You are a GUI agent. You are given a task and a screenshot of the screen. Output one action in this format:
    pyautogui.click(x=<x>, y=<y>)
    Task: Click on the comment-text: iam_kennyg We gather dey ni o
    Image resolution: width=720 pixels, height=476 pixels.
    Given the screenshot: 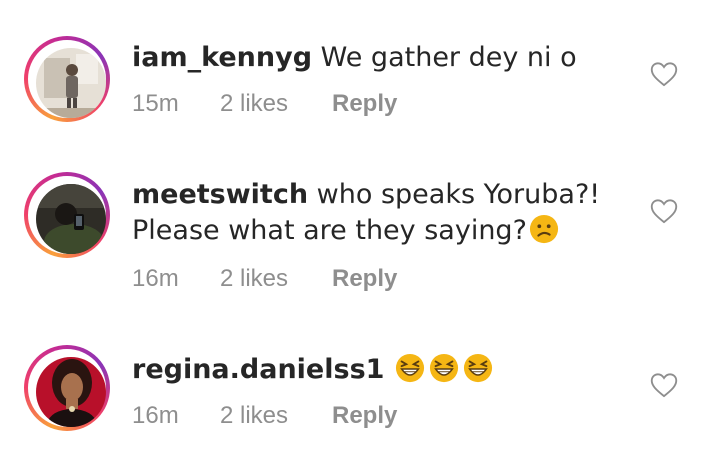 What is the action you would take?
    pyautogui.click(x=372, y=58)
    